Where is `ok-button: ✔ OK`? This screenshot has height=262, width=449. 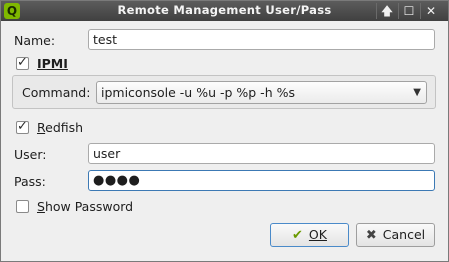
ok-button: ✔ OK is located at coordinates (309, 235).